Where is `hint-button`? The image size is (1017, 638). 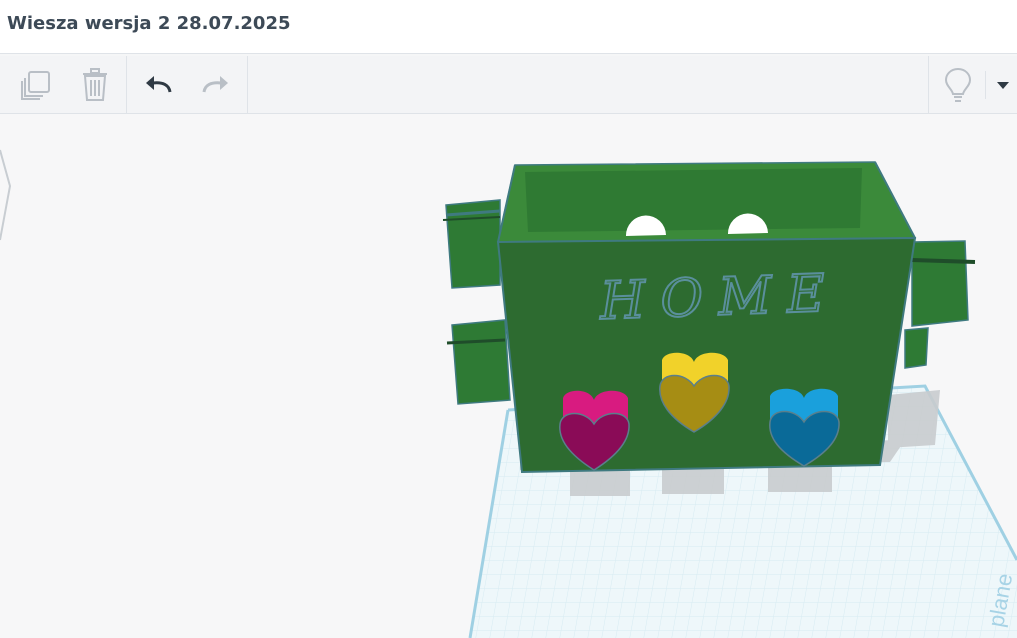 hint-button is located at coordinates (958, 84).